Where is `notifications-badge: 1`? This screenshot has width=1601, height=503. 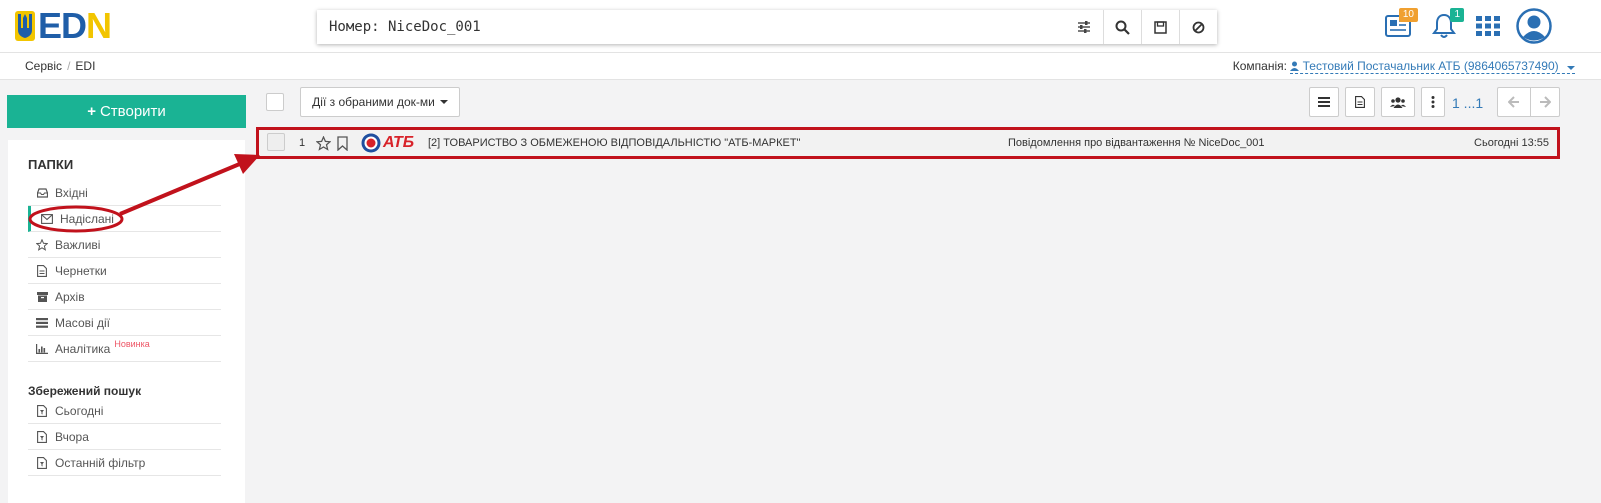 notifications-badge: 1 is located at coordinates (1457, 15).